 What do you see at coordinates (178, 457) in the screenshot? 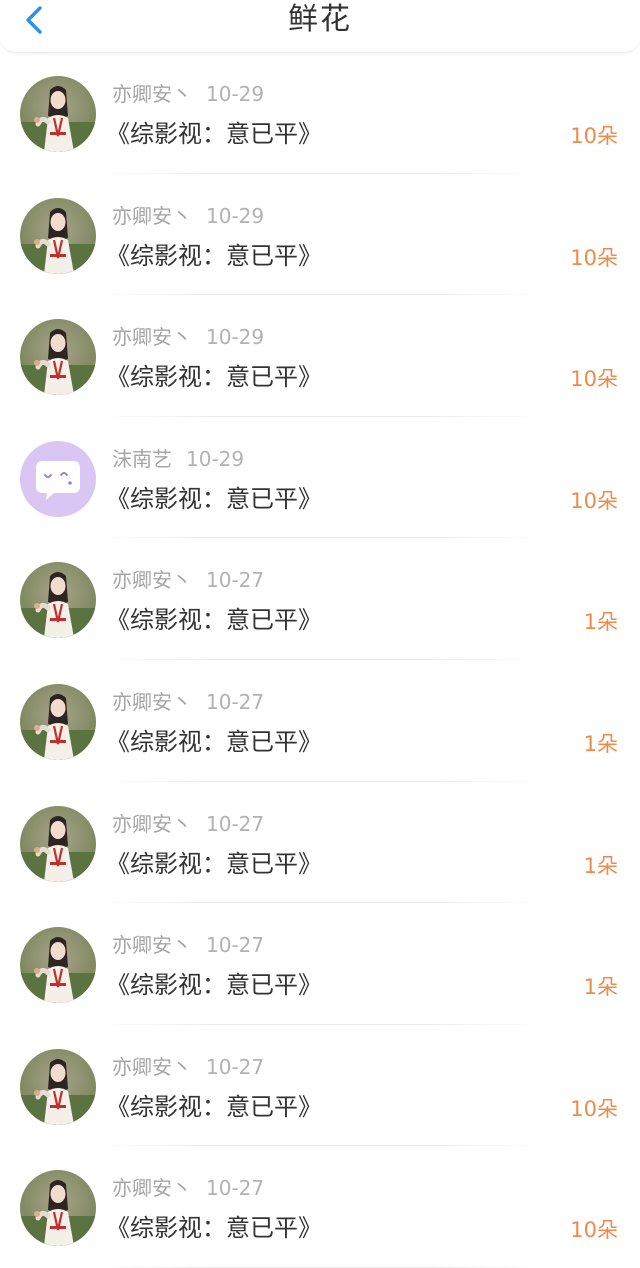
I see `meta-line: 沫南艺 10-29` at bounding box center [178, 457].